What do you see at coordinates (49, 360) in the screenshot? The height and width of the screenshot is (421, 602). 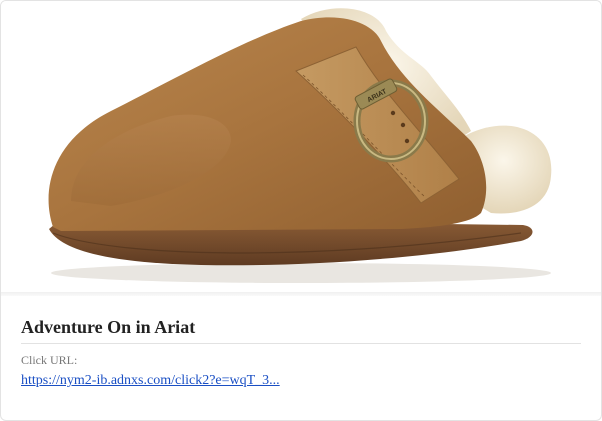 I see `click-url-label: Click URL:` at bounding box center [49, 360].